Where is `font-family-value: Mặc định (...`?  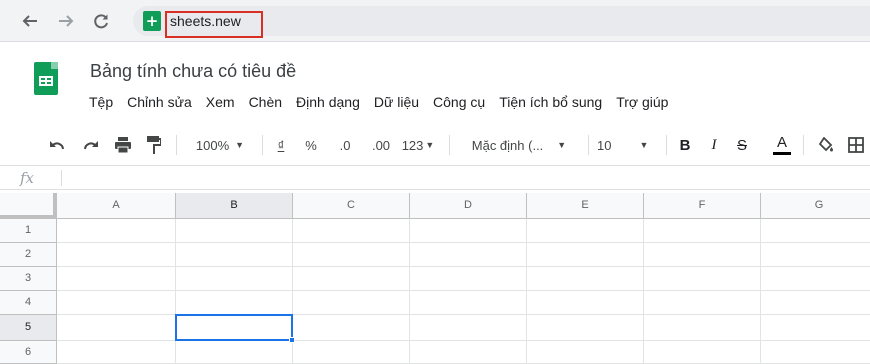 font-family-value: Mặc định (... is located at coordinates (507, 145).